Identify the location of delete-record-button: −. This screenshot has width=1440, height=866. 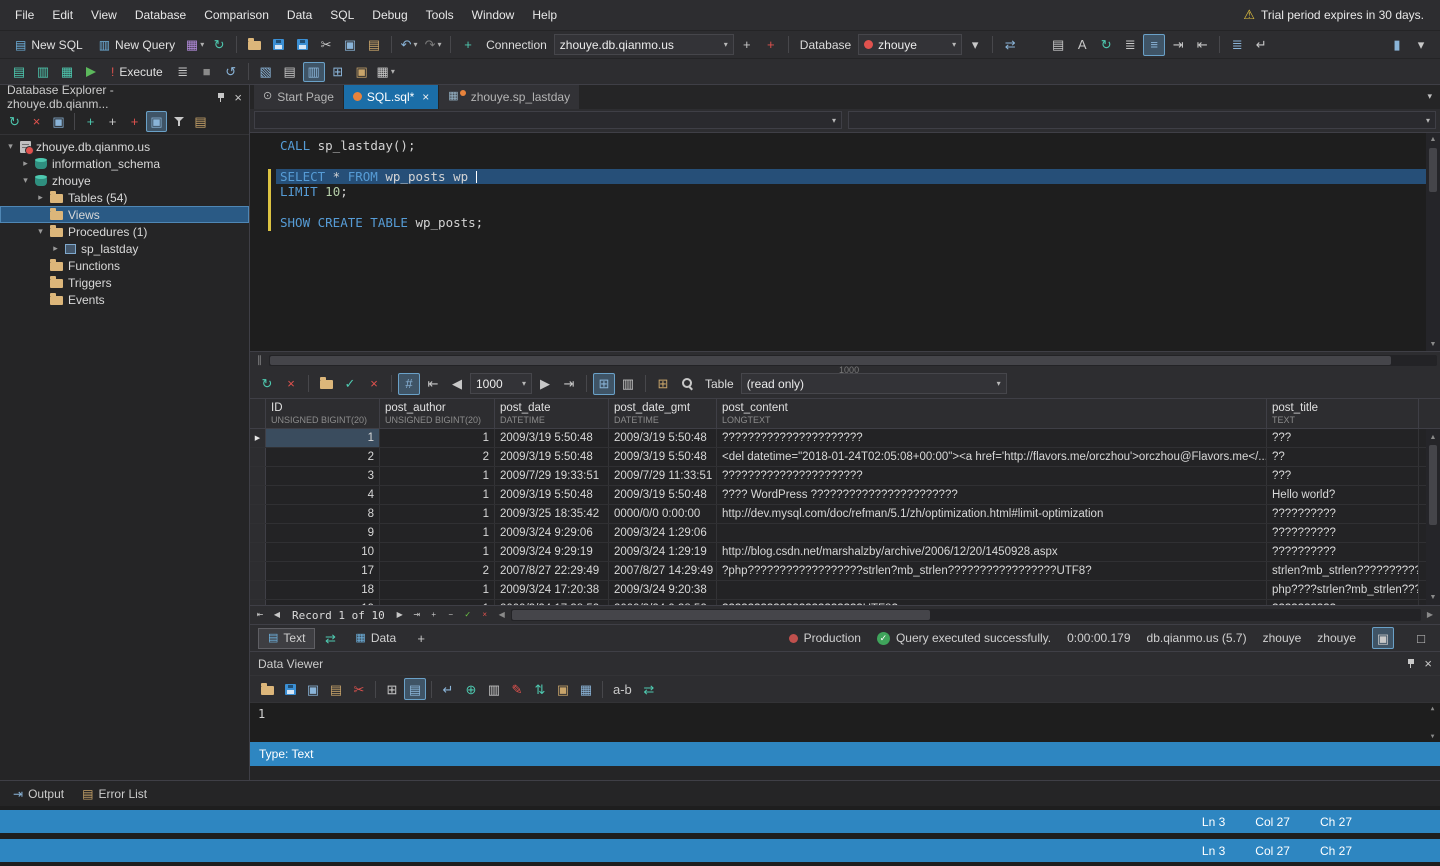
(451, 615).